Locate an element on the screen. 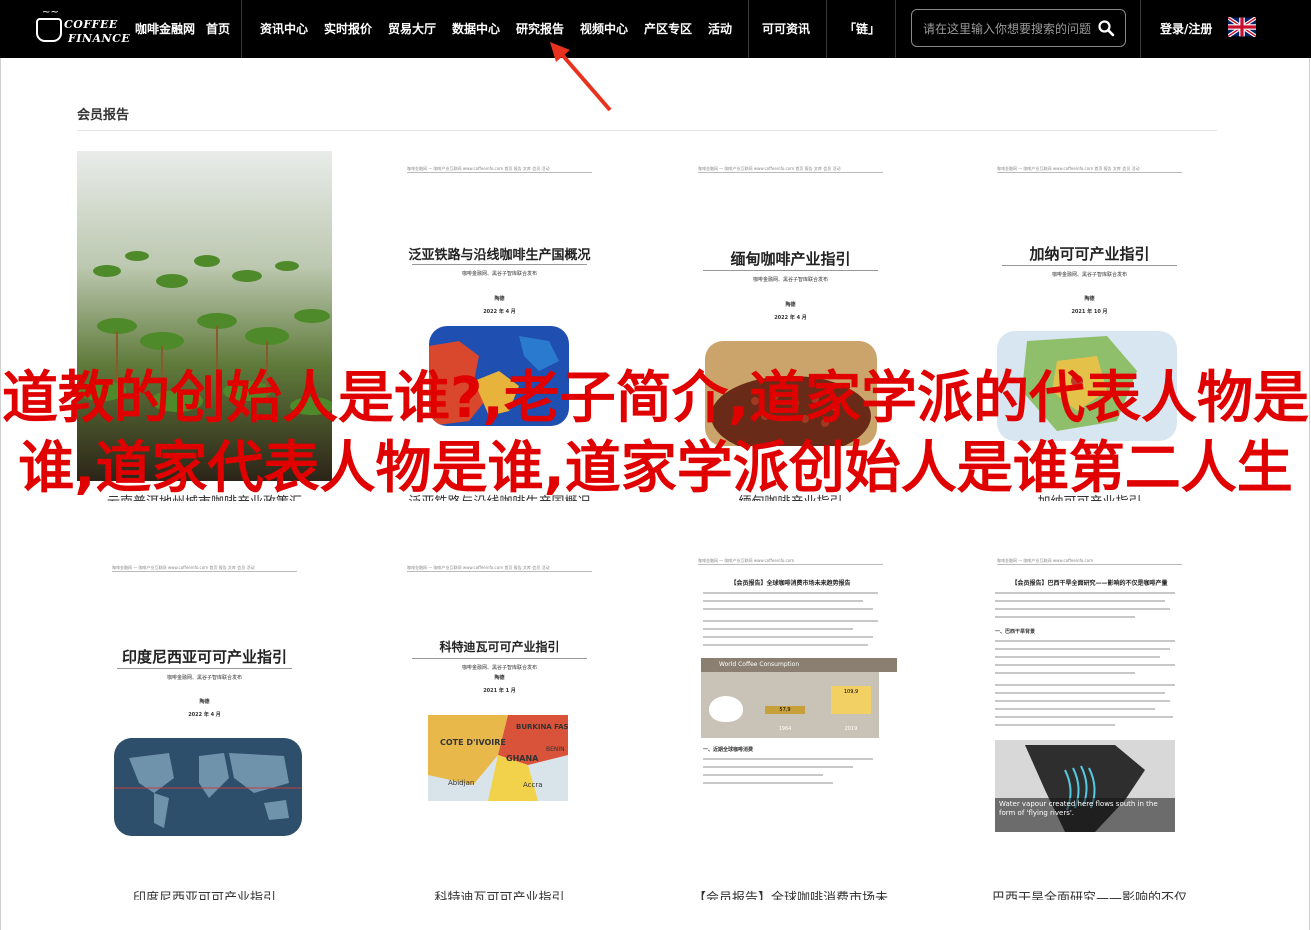  doc-title: 【会员报告】巴西干旱全面研究——影响的不仅是咖啡产量 is located at coordinates (1089, 583).